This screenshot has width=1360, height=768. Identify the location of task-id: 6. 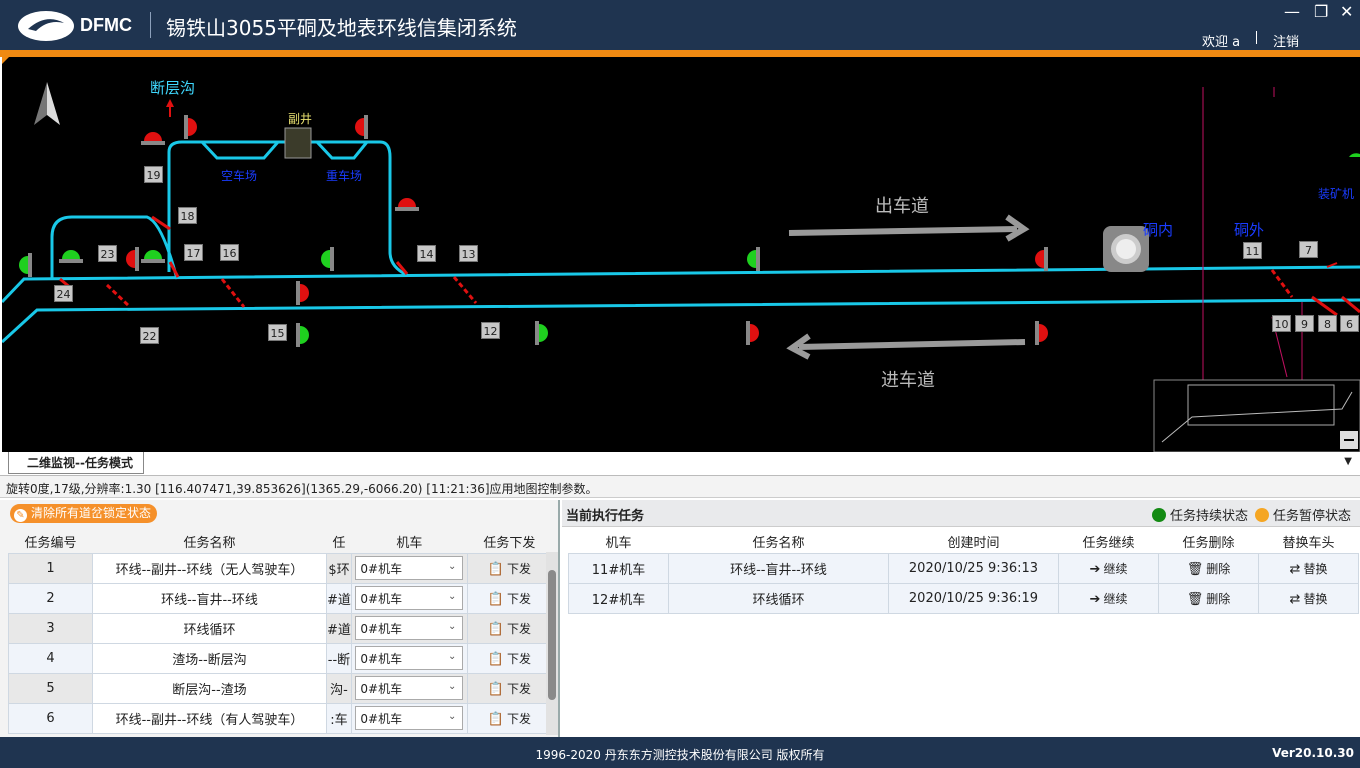
(50, 718).